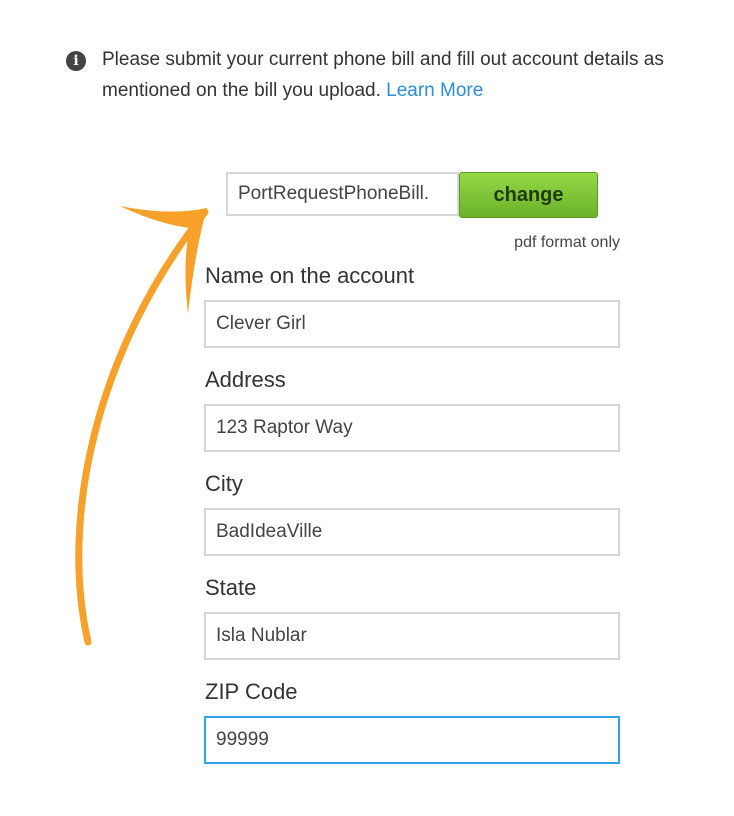  I want to click on zip-input, so click(412, 740).